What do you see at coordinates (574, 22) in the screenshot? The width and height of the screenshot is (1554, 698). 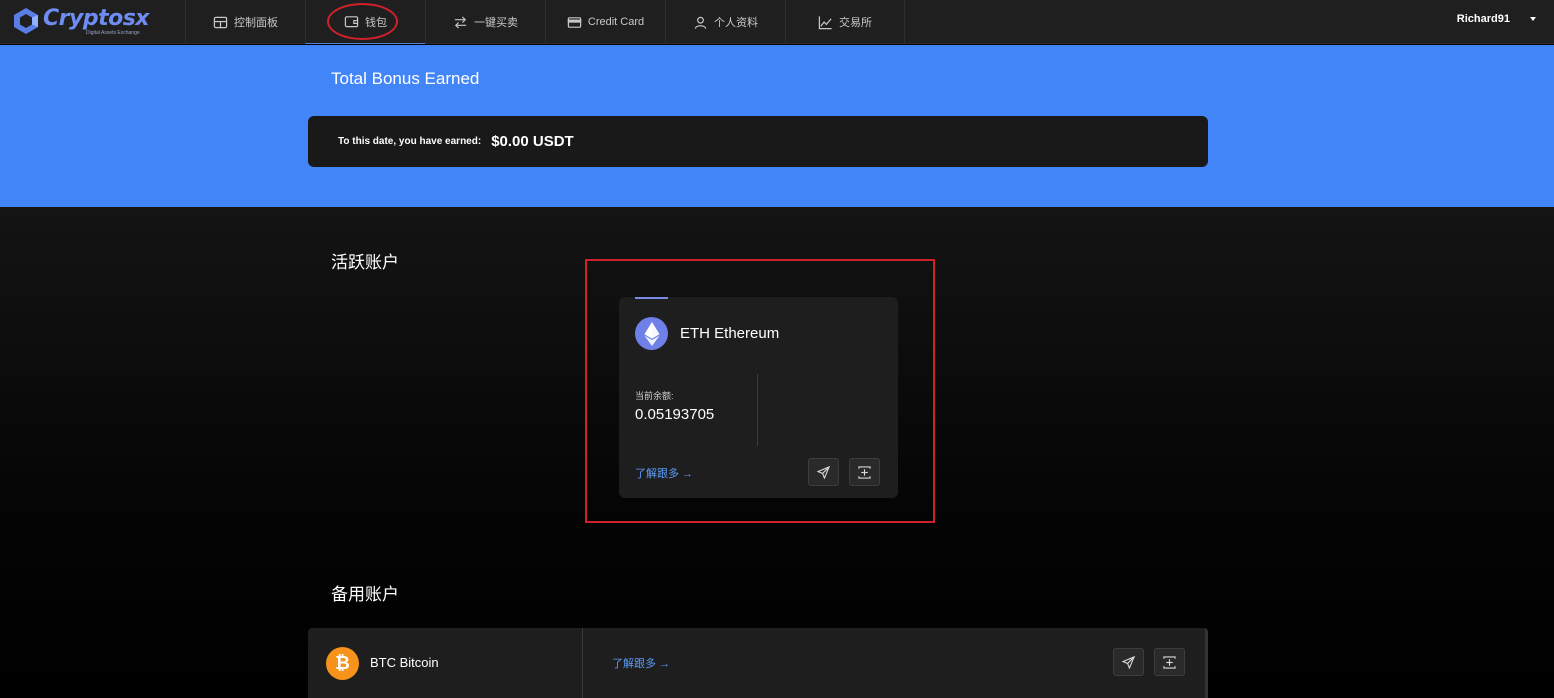 I see `credit-card-icon` at bounding box center [574, 22].